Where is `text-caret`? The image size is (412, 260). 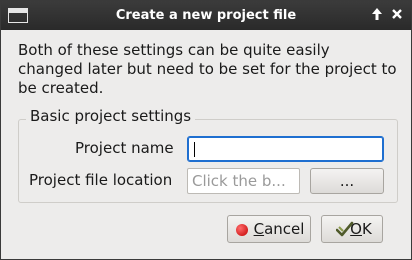 text-caret is located at coordinates (194, 149).